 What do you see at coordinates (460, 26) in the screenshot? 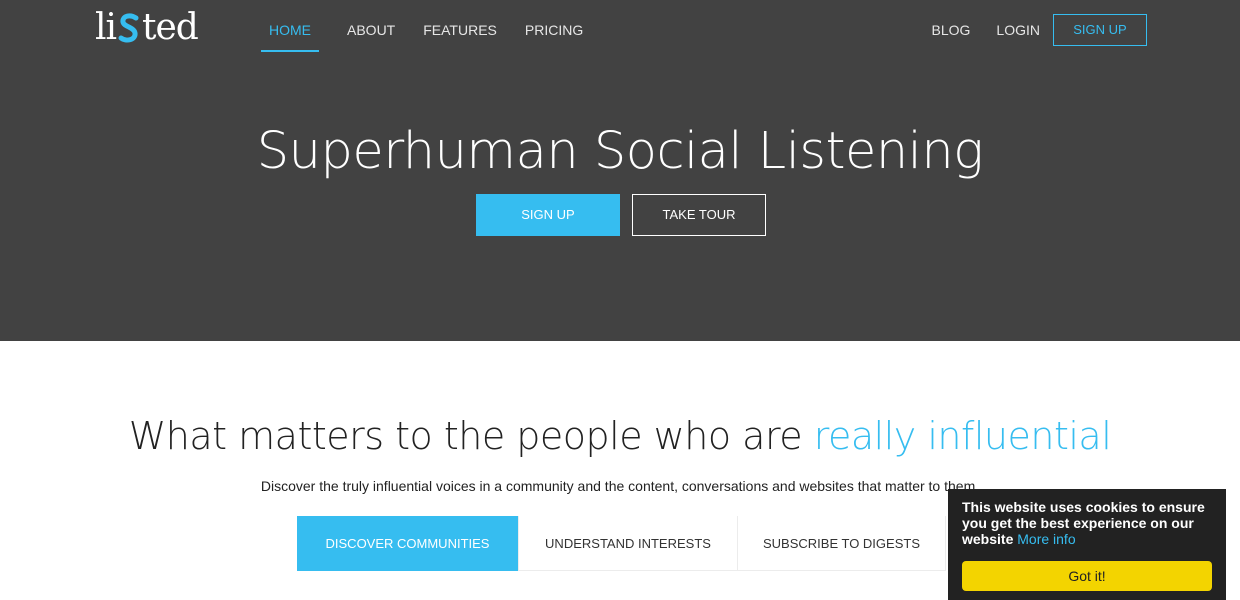
I see `nav-features: FEATURES` at bounding box center [460, 26].